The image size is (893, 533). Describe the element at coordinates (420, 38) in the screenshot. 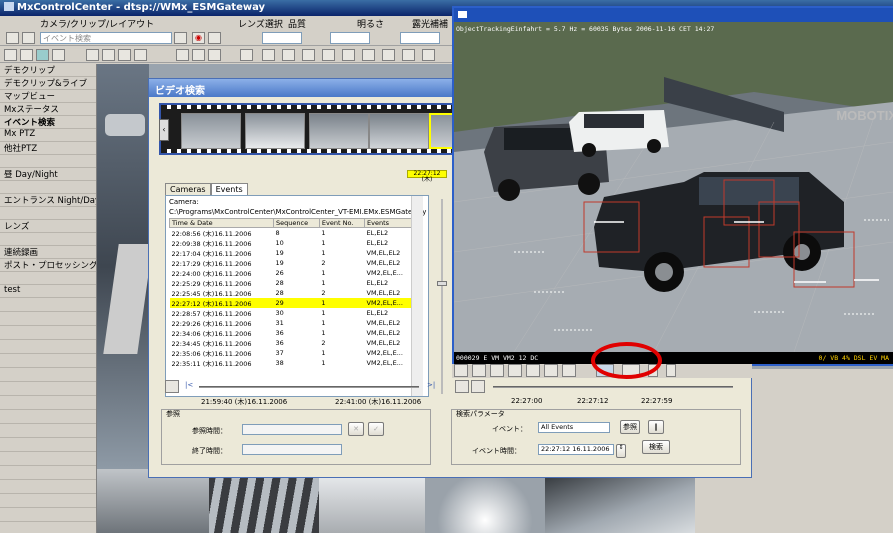

I see `brightness-combo` at that location.